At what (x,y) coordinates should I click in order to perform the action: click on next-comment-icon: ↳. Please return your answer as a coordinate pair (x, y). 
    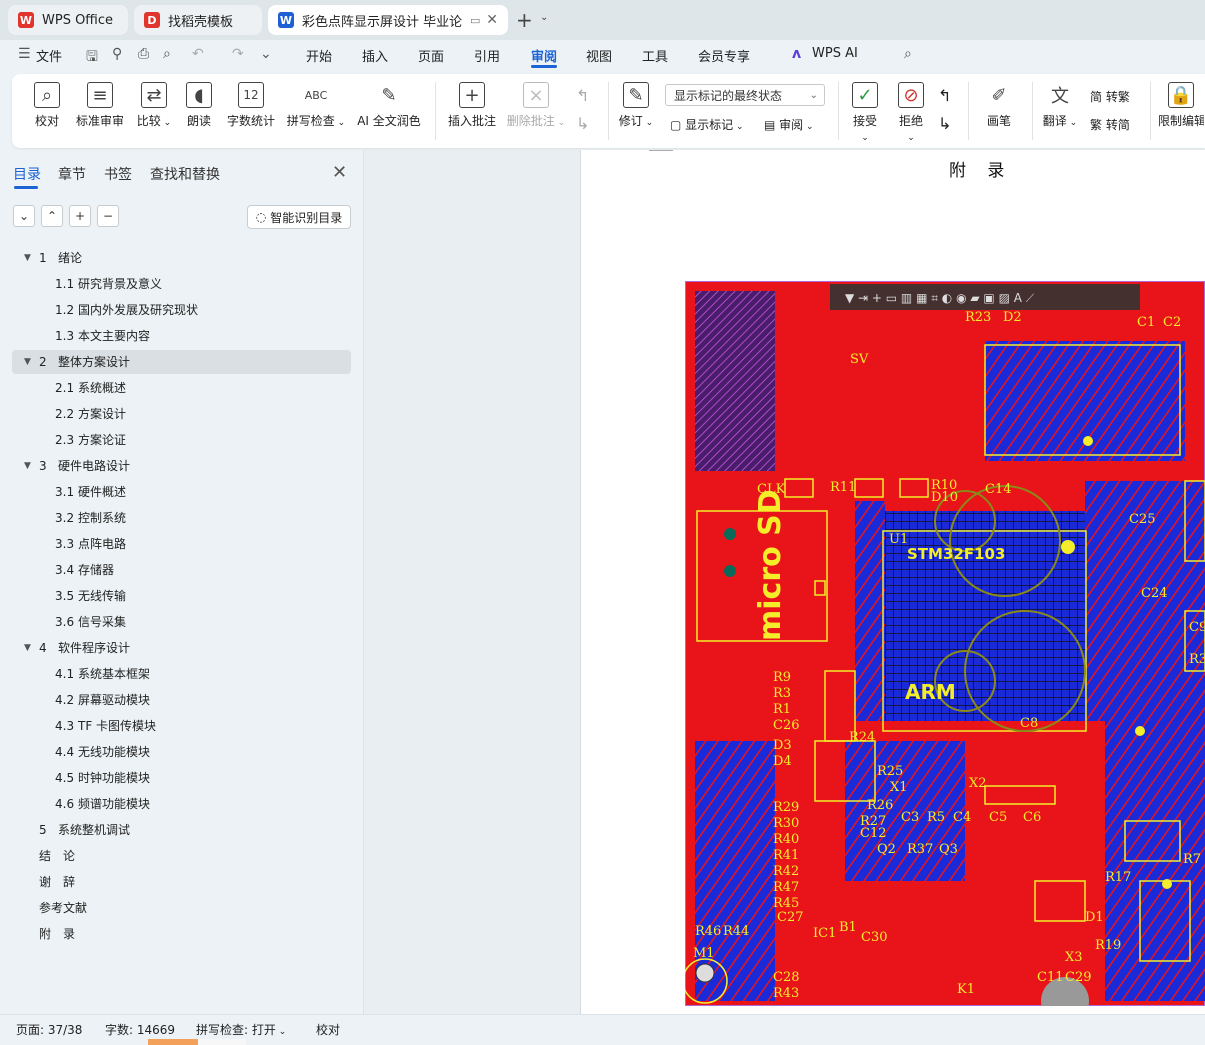
    Looking at the image, I should click on (582, 123).